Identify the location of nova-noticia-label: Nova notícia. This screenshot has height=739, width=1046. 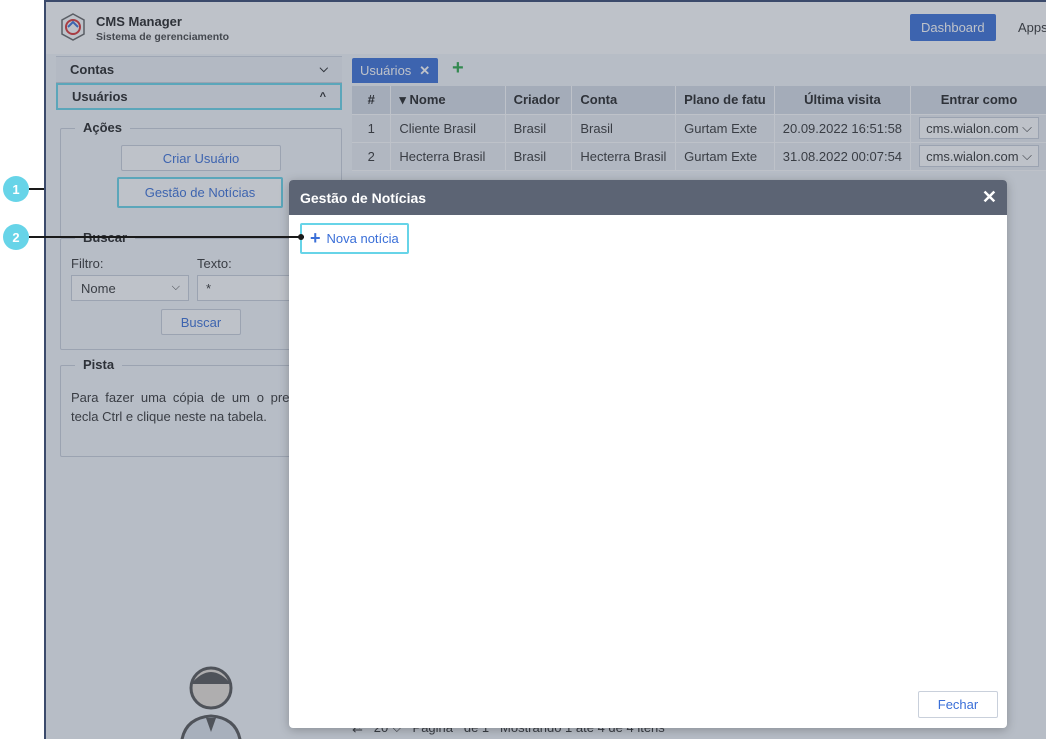
(362, 238).